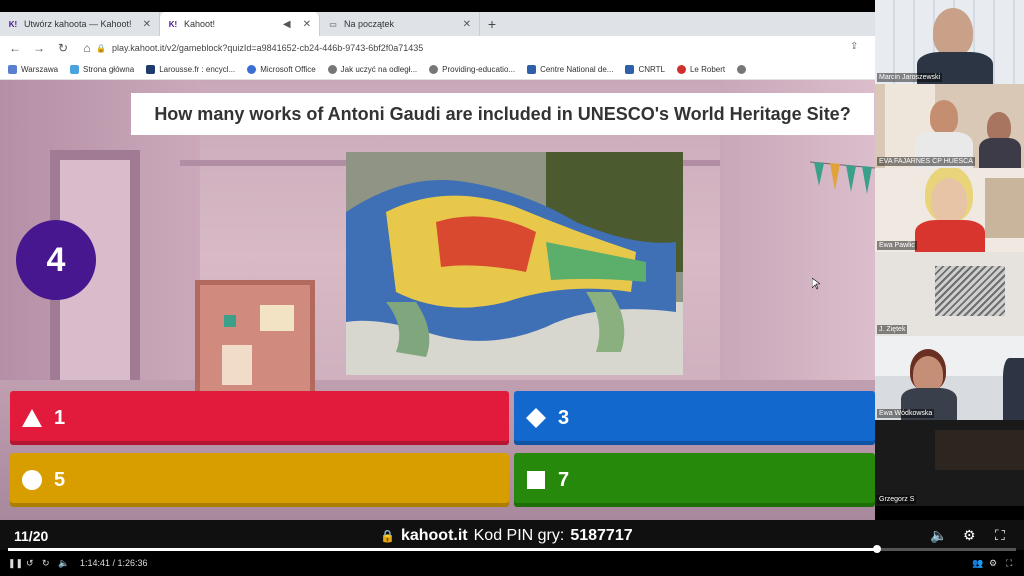  What do you see at coordinates (240, 24) in the screenshot?
I see `tab-kahoot: K! Kahoot! ◀ ✕` at bounding box center [240, 24].